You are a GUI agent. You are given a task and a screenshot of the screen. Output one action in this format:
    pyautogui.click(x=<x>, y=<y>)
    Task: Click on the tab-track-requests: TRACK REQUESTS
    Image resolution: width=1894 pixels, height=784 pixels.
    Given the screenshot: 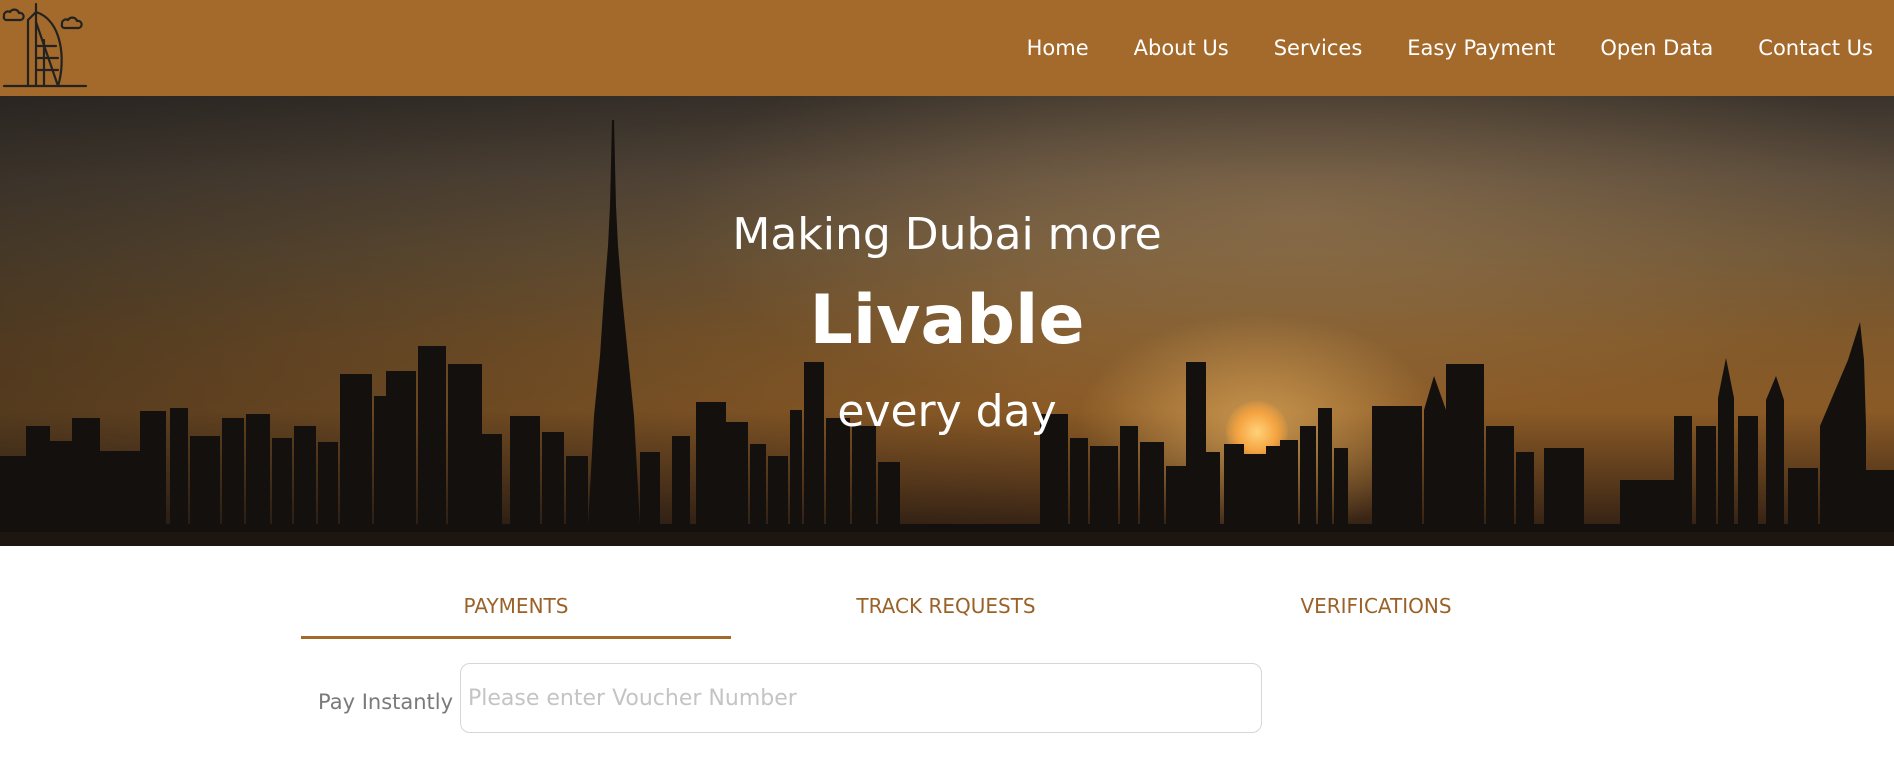 What is the action you would take?
    pyautogui.click(x=946, y=609)
    